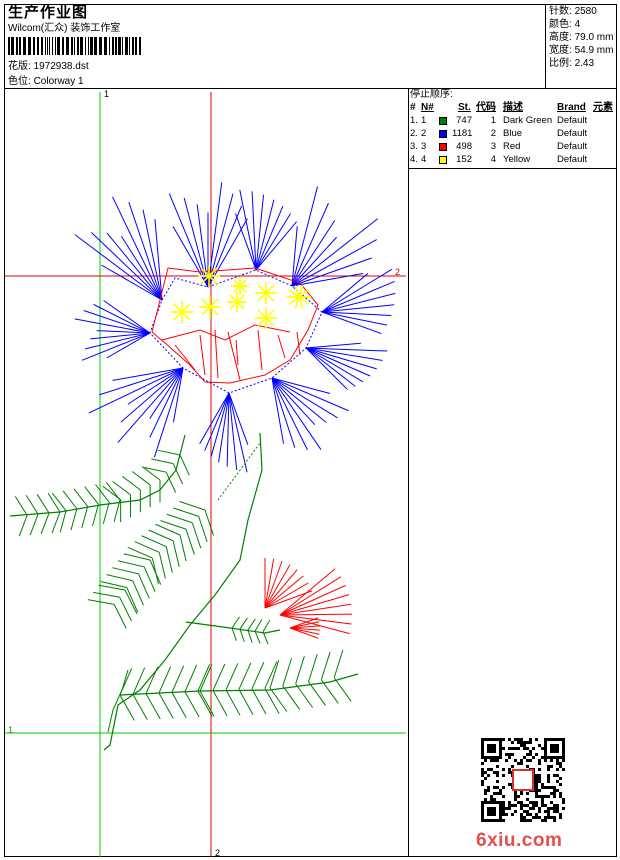 The image size is (620, 860). I want to click on guide-label-h1: 1, so click(11, 730).